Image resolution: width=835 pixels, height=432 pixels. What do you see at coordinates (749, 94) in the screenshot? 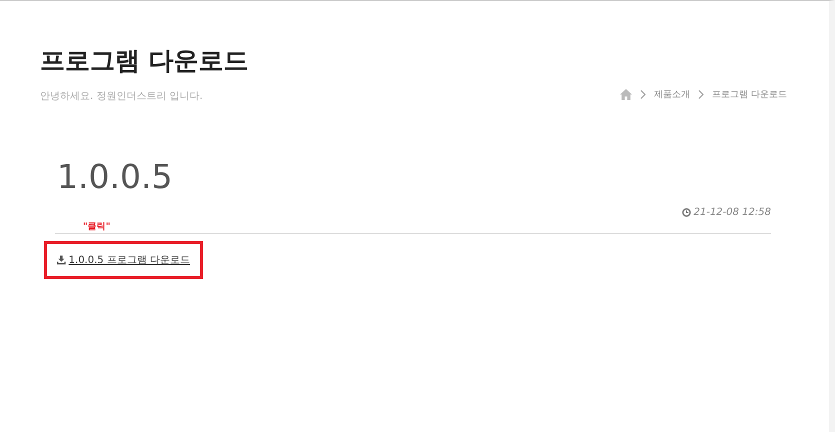
I see `breadcrumb-link: 프로그램 다운로드` at bounding box center [749, 94].